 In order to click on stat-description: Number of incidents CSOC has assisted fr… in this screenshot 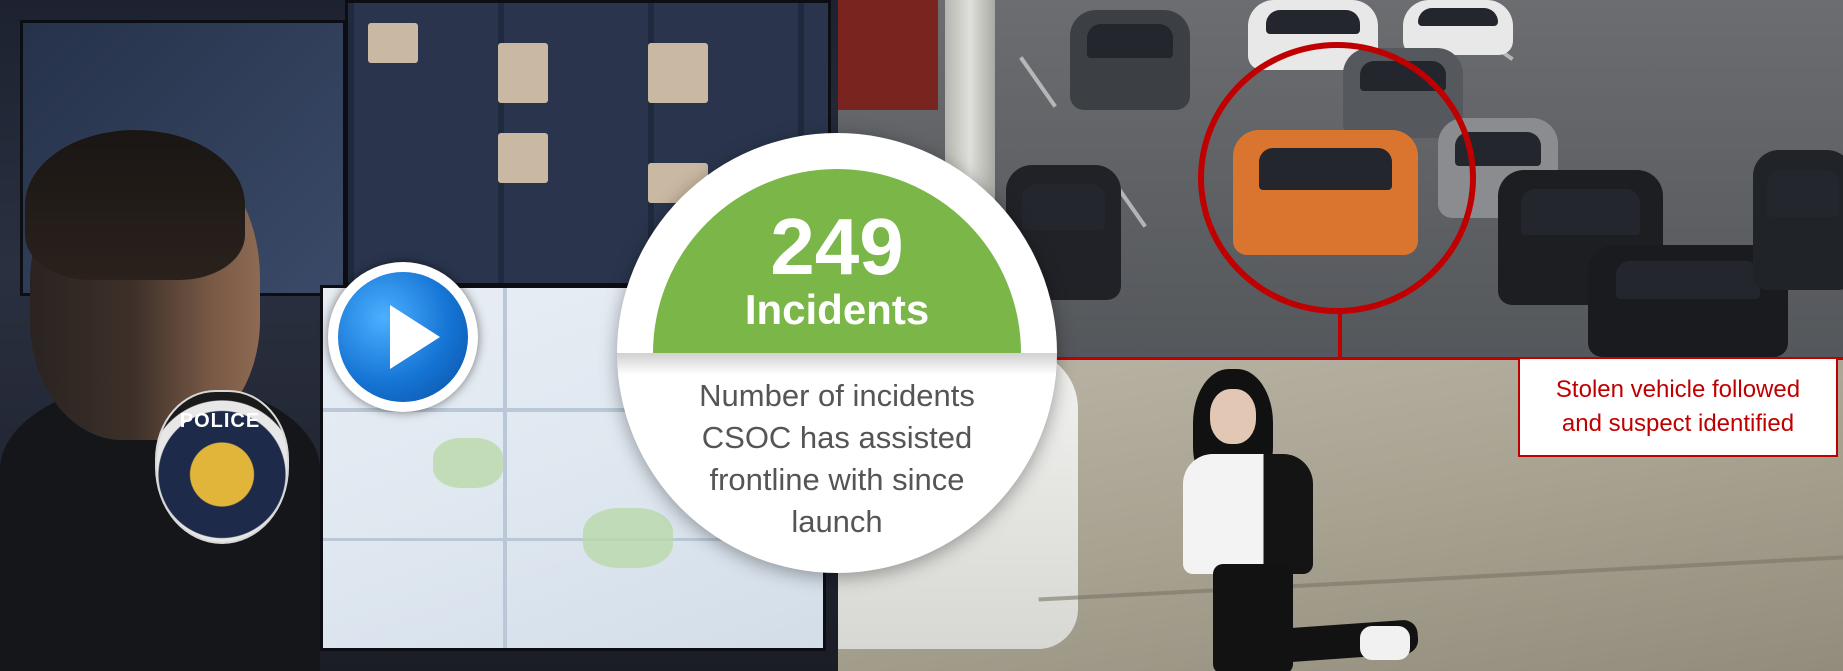, I will do `click(837, 458)`.